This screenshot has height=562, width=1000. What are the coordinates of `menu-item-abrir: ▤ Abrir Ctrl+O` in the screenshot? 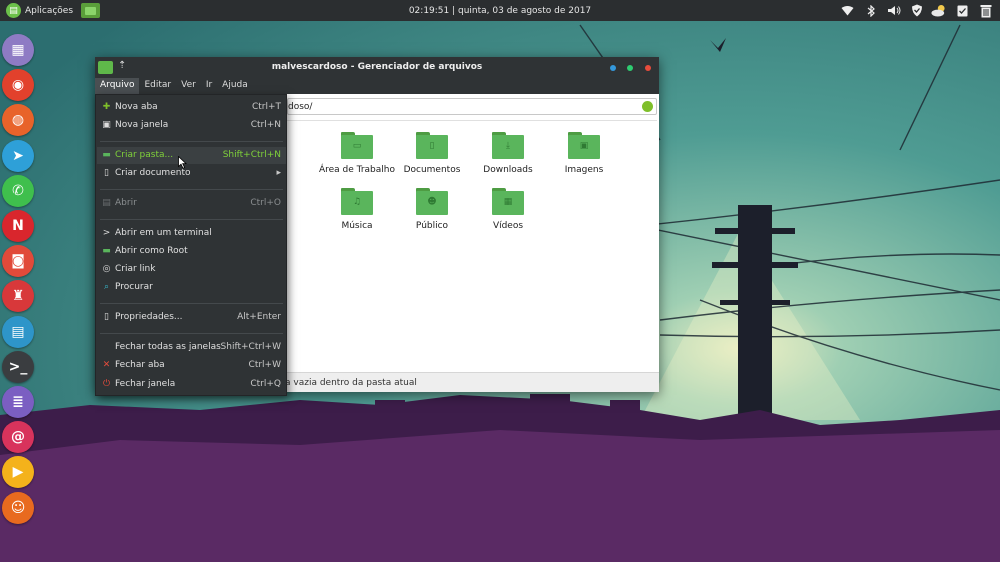 It's located at (191, 203).